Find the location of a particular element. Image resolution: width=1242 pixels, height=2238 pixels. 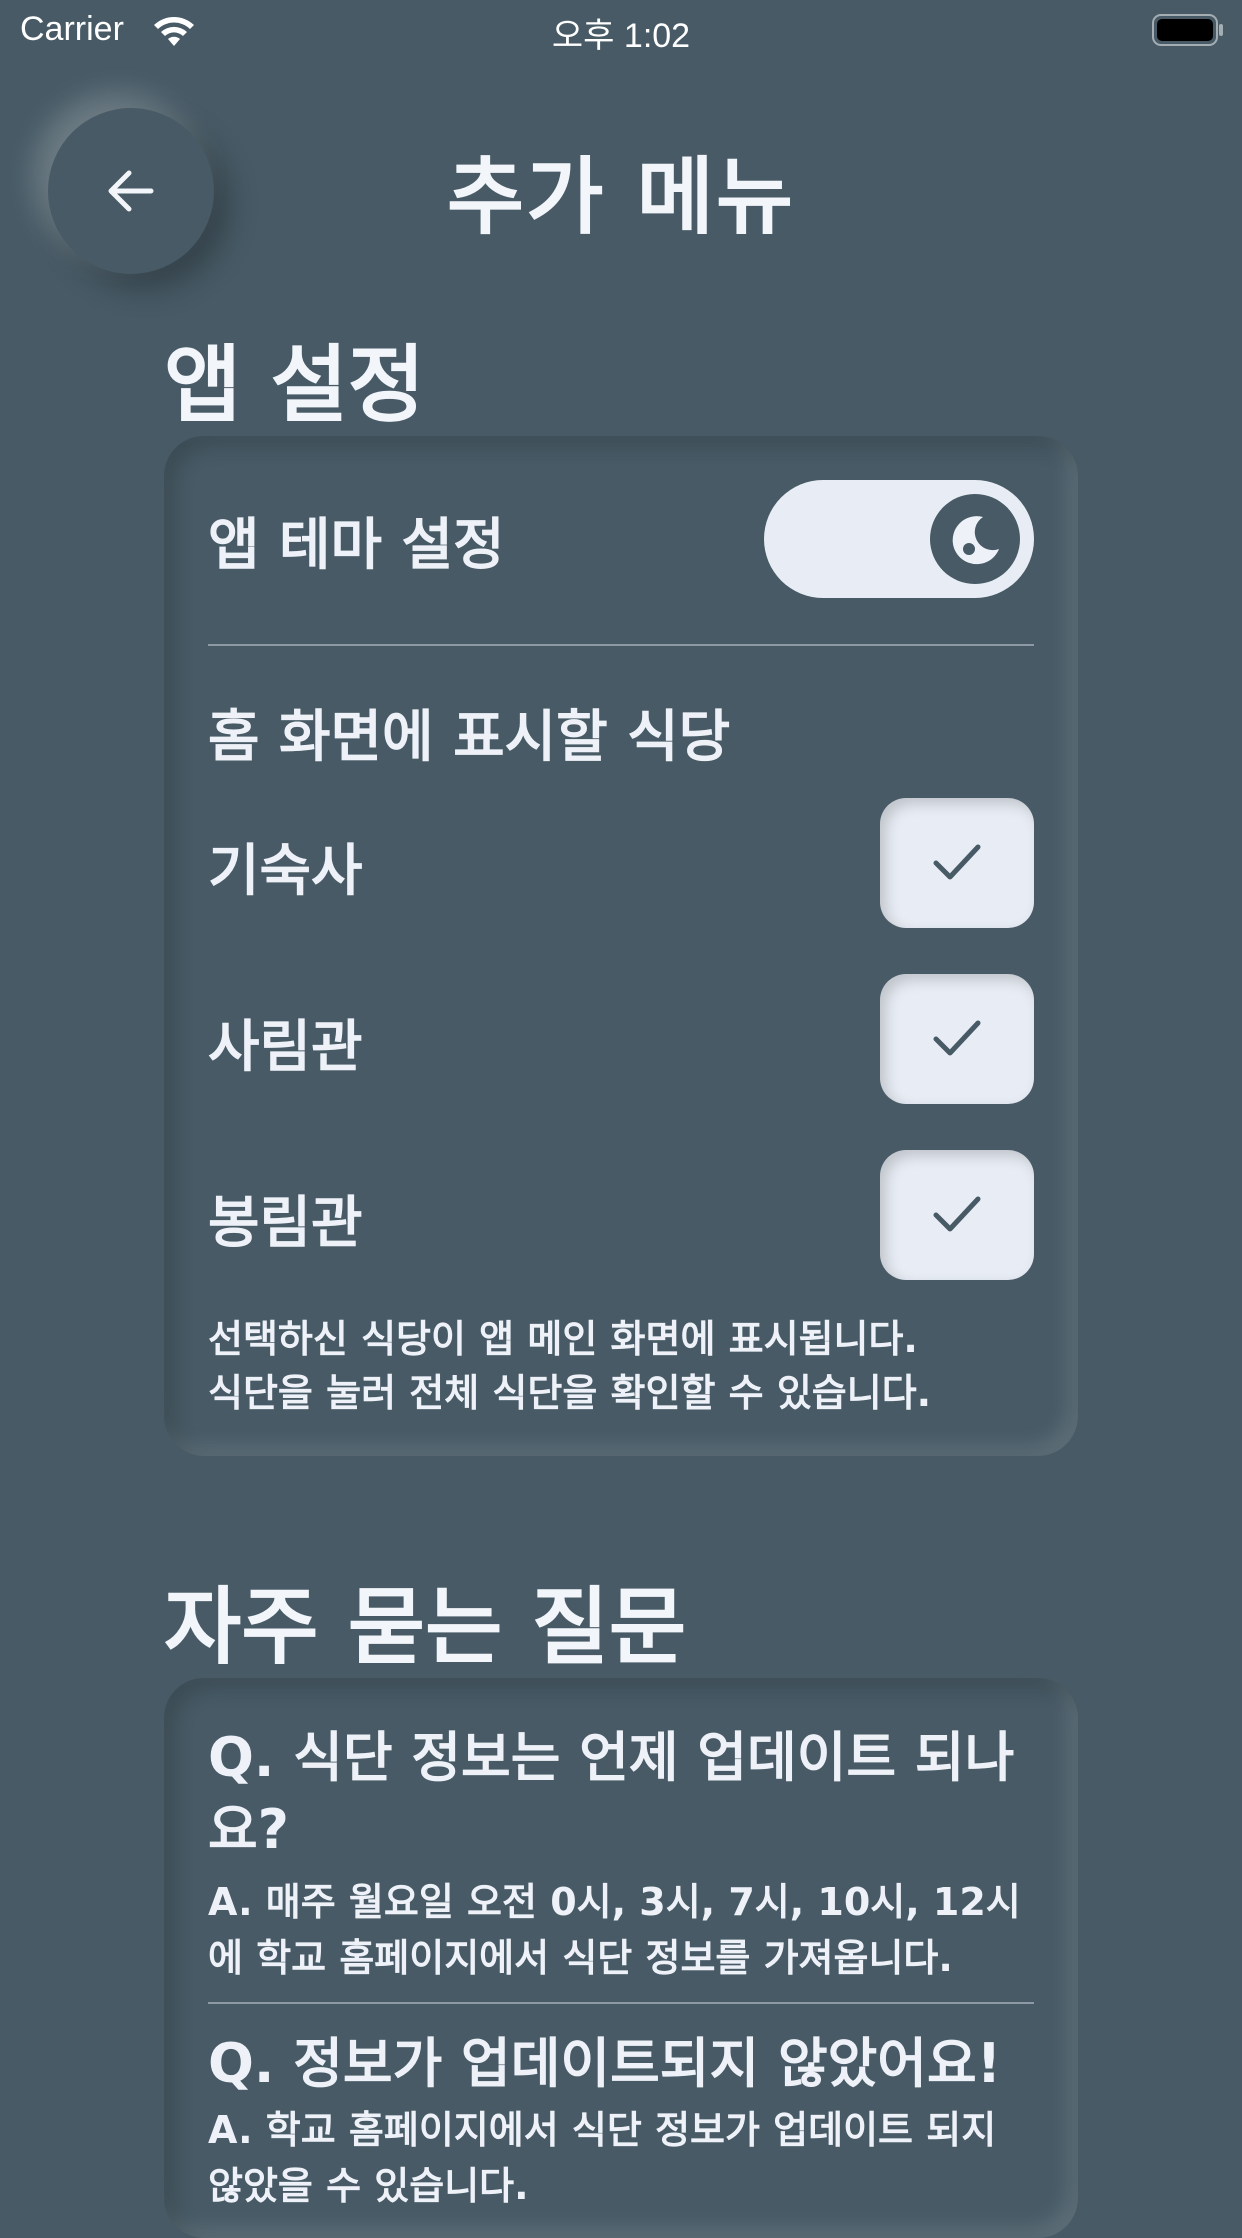

cafeteria-note-line1: 선택하신 식당이 앱 메인 화면에 표시됩니다. is located at coordinates (563, 1339).